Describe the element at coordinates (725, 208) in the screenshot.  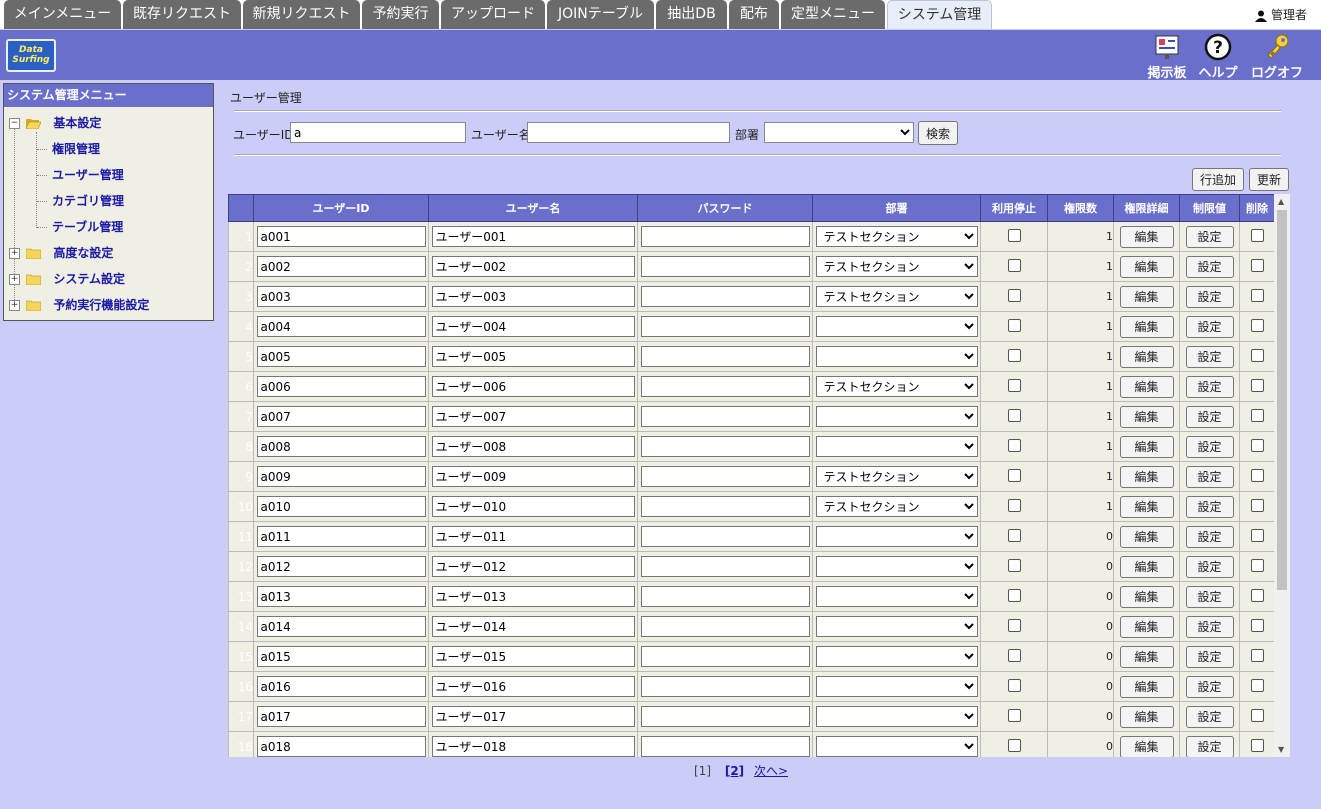
I see `column-header: パスワード` at that location.